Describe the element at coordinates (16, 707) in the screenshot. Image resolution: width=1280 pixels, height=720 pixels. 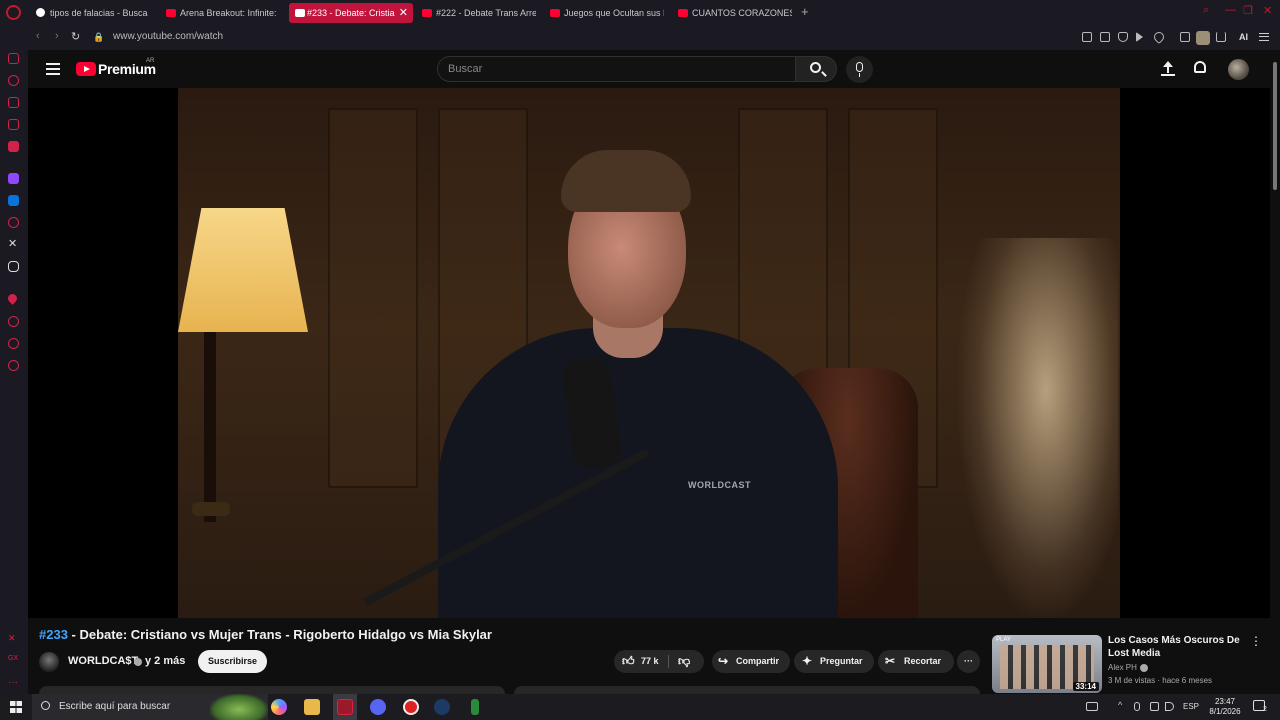
I see `windows-start-icon` at that location.